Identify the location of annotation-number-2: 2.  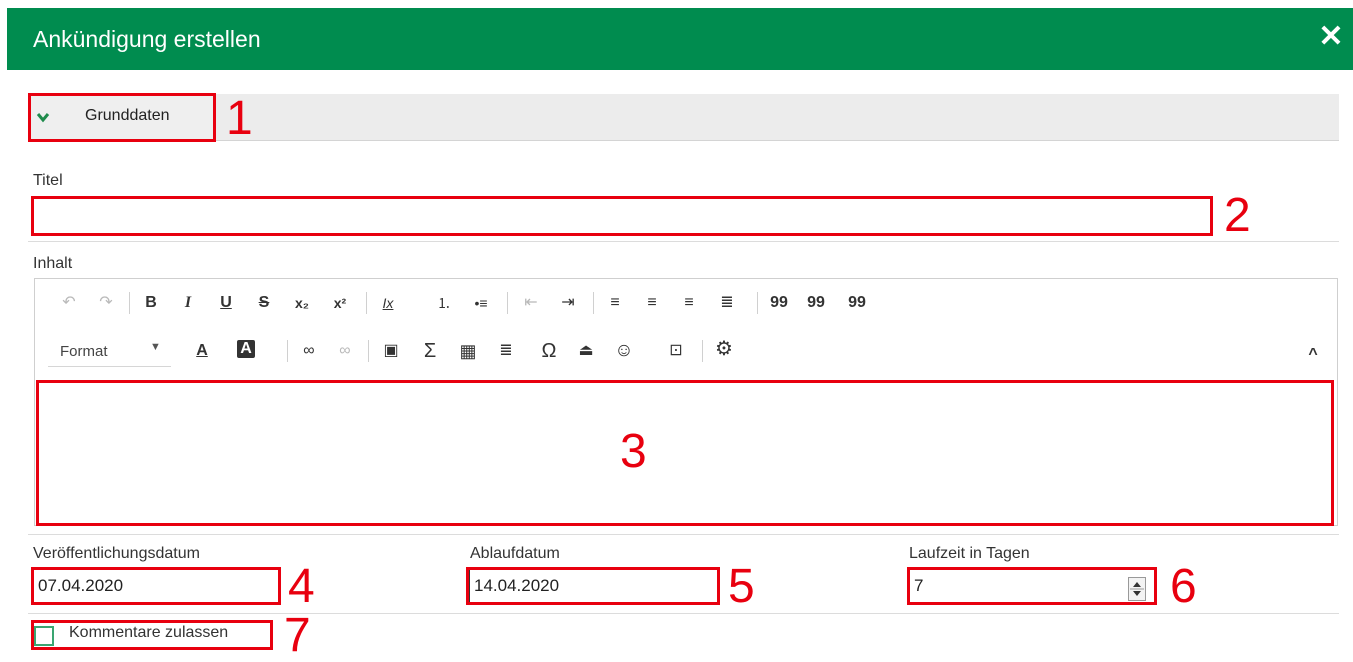
(1237, 215).